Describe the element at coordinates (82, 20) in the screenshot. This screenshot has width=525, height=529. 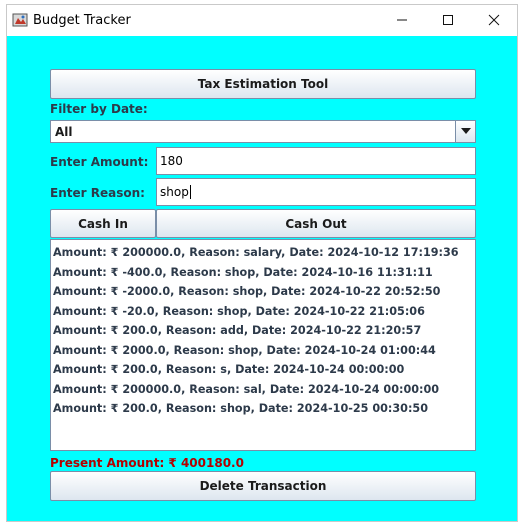
I see `window-title: Budget Tracker` at that location.